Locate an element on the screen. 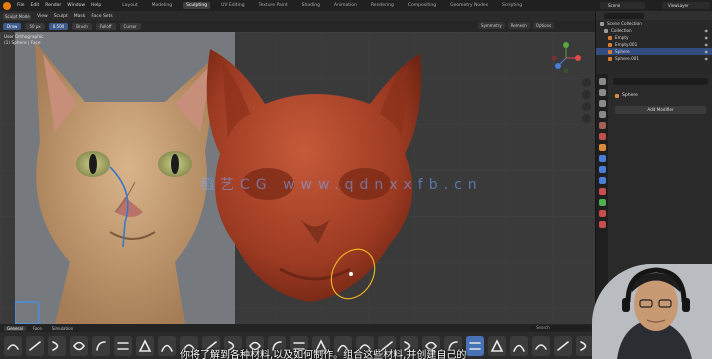 The image size is (712, 359). pan-icon is located at coordinates (586, 94).